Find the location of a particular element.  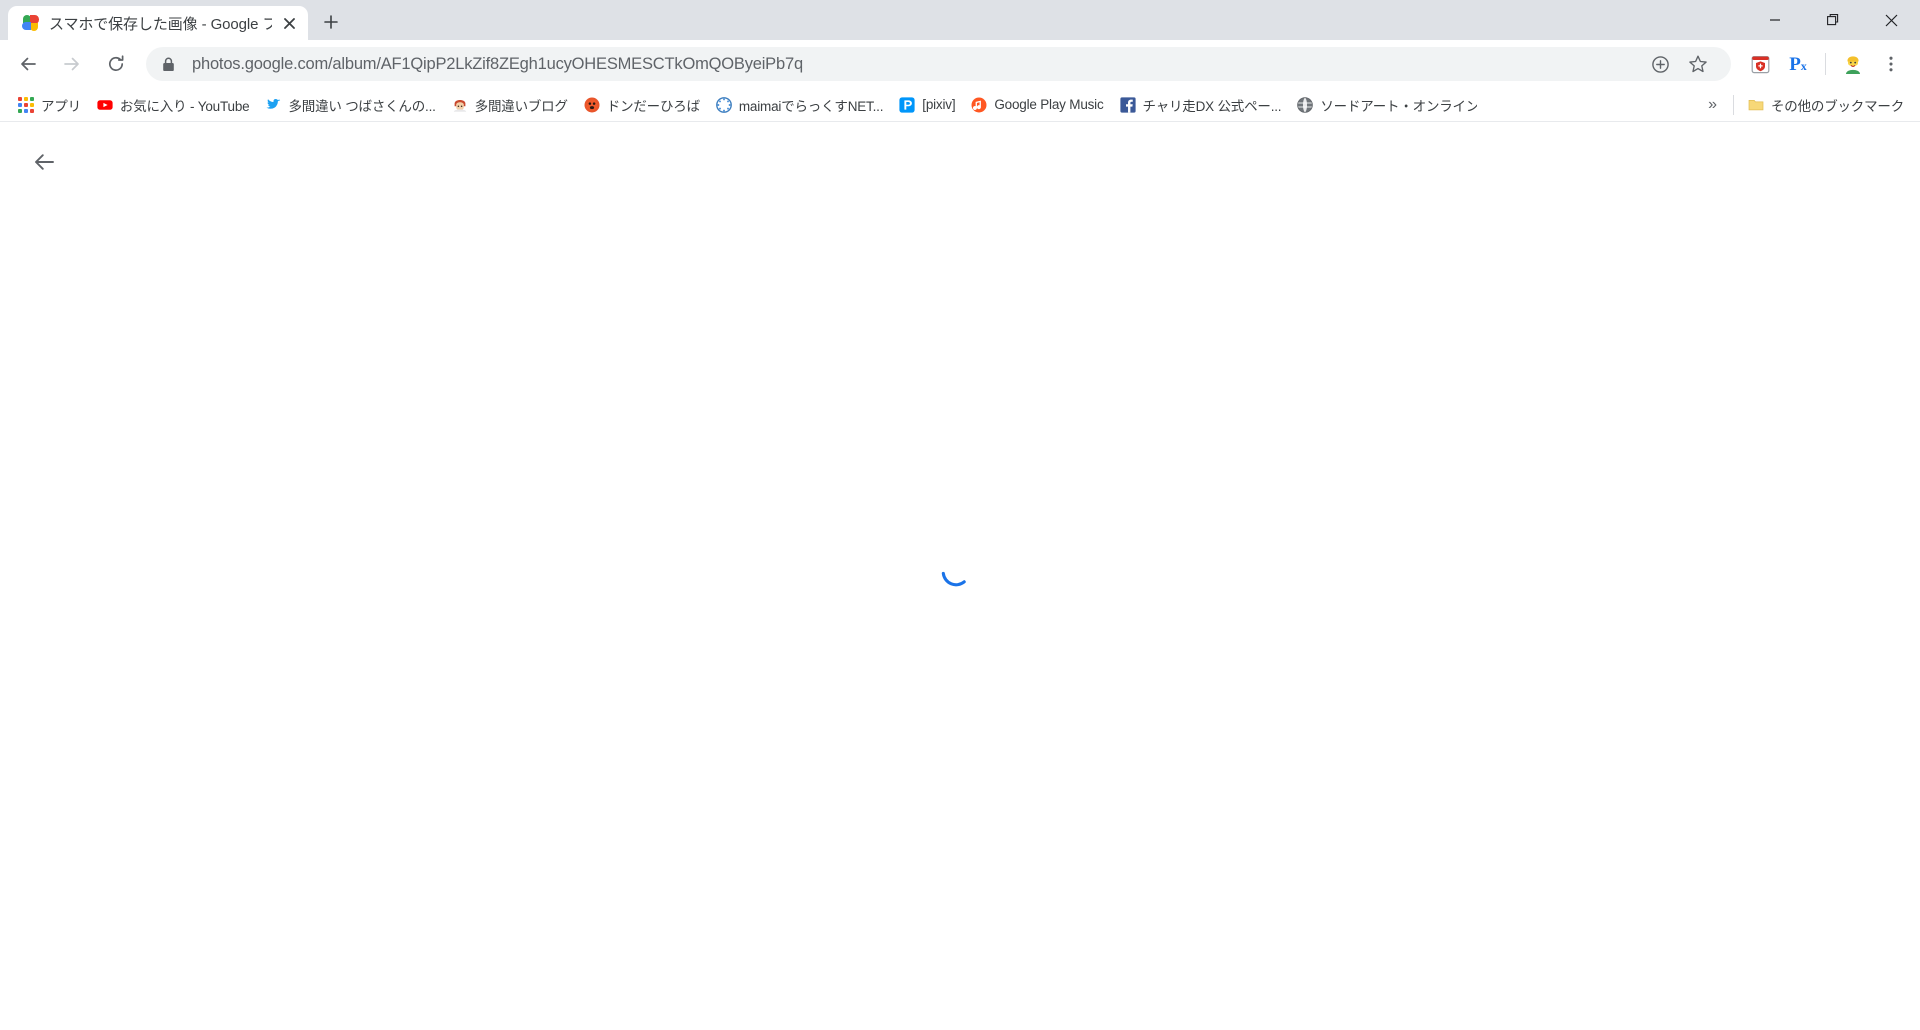

blog-avatar-icon is located at coordinates (460, 105).